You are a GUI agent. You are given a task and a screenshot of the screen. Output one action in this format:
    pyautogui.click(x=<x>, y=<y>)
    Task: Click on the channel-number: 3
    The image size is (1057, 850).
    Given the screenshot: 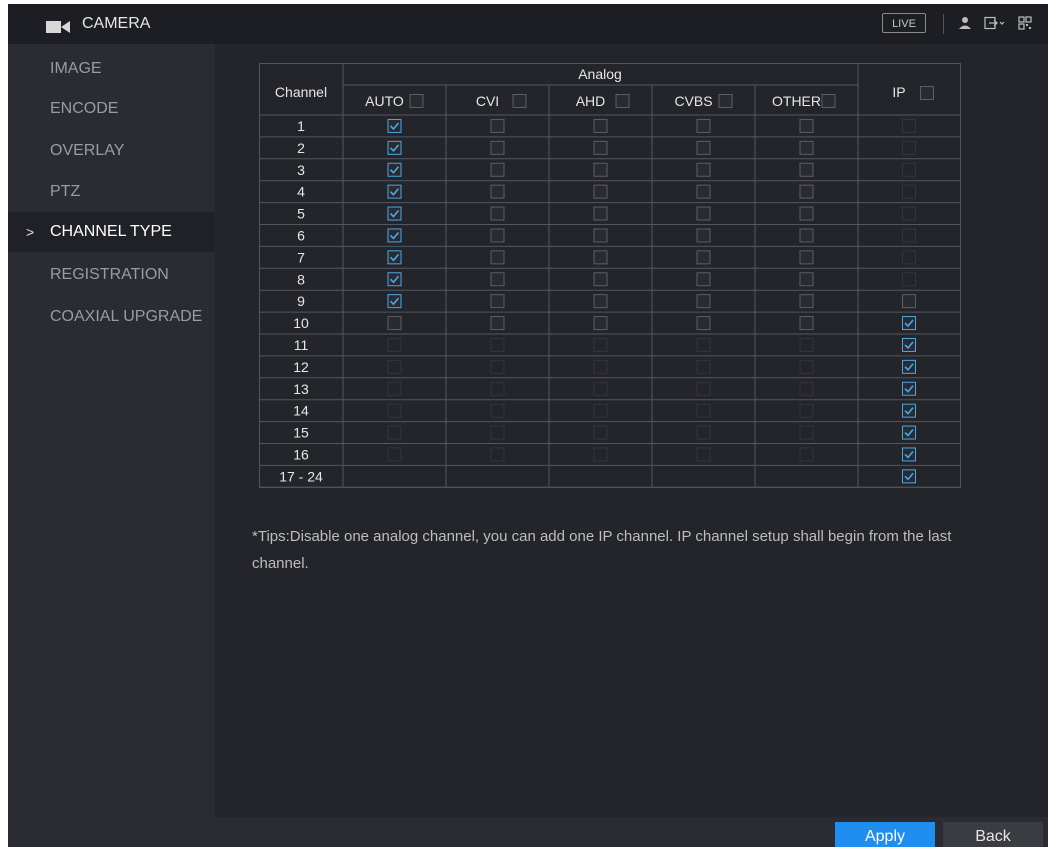 What is the action you would take?
    pyautogui.click(x=301, y=170)
    